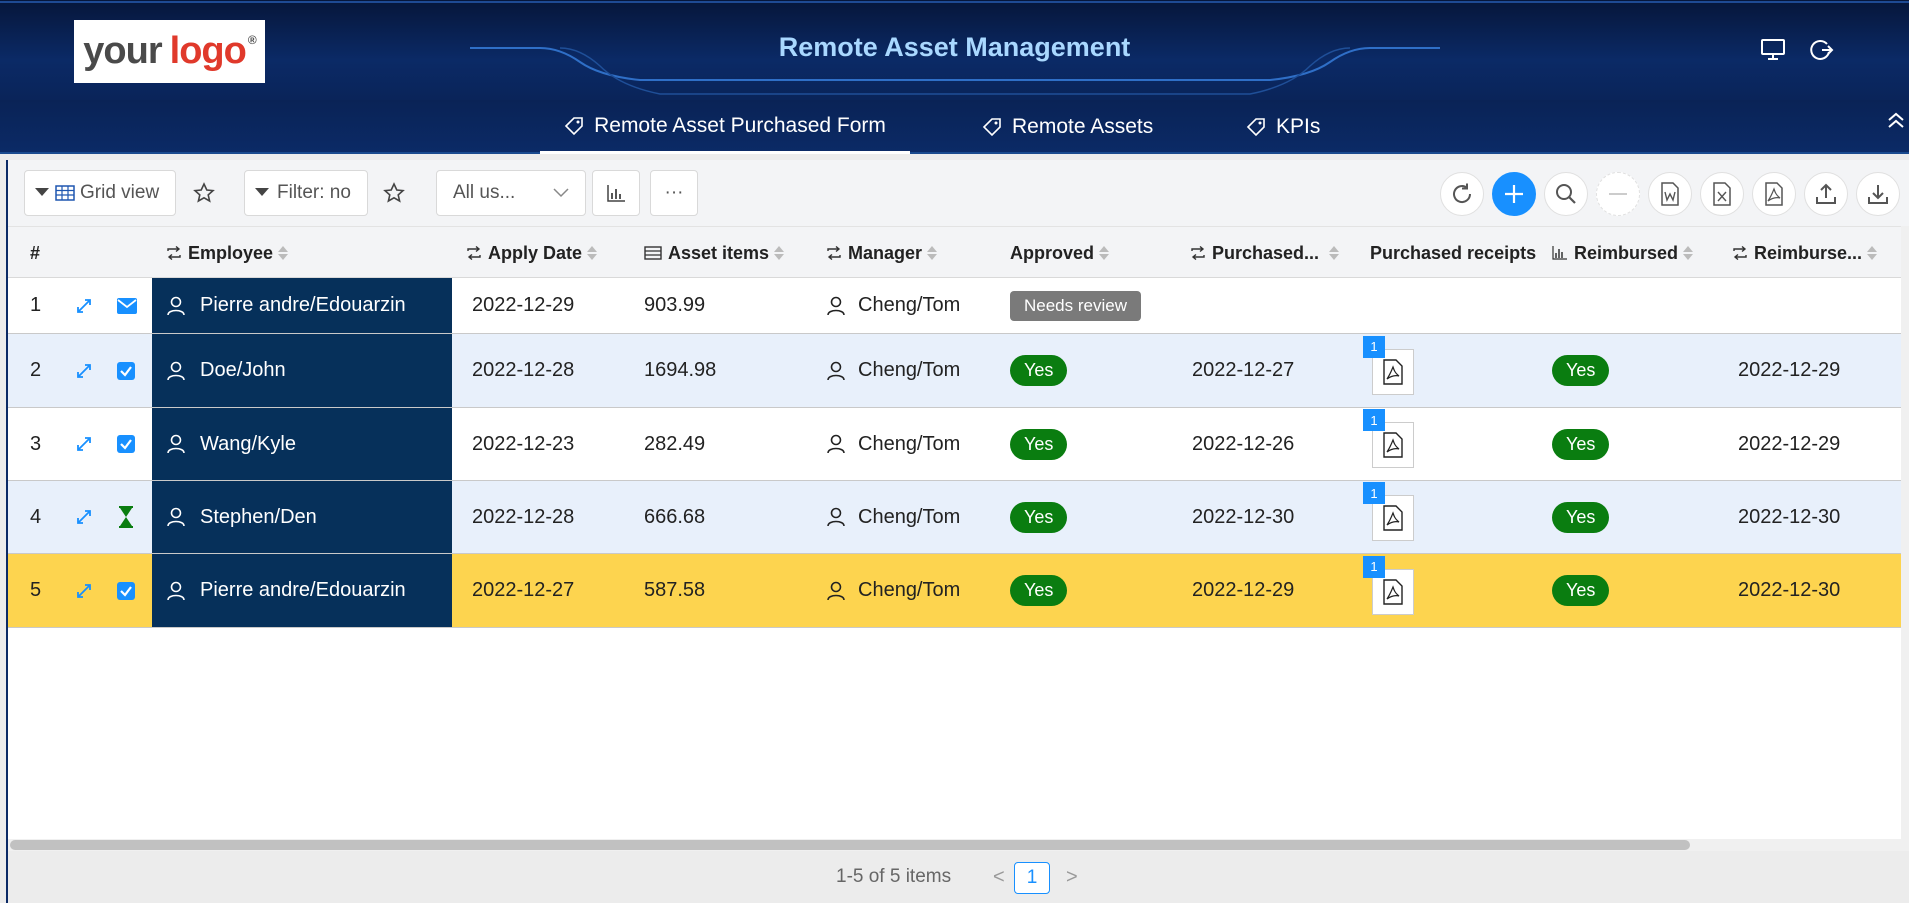  I want to click on attachment-count-badge: 1, so click(1374, 493).